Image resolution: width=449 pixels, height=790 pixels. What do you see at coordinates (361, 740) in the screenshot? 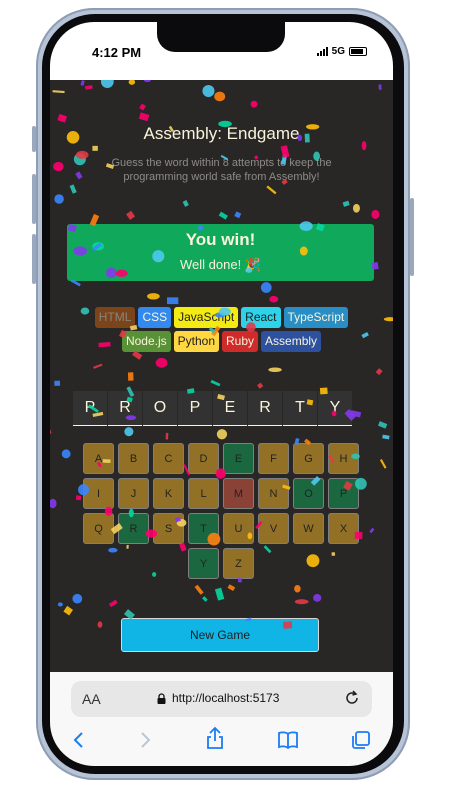
I see `tabs-icon` at bounding box center [361, 740].